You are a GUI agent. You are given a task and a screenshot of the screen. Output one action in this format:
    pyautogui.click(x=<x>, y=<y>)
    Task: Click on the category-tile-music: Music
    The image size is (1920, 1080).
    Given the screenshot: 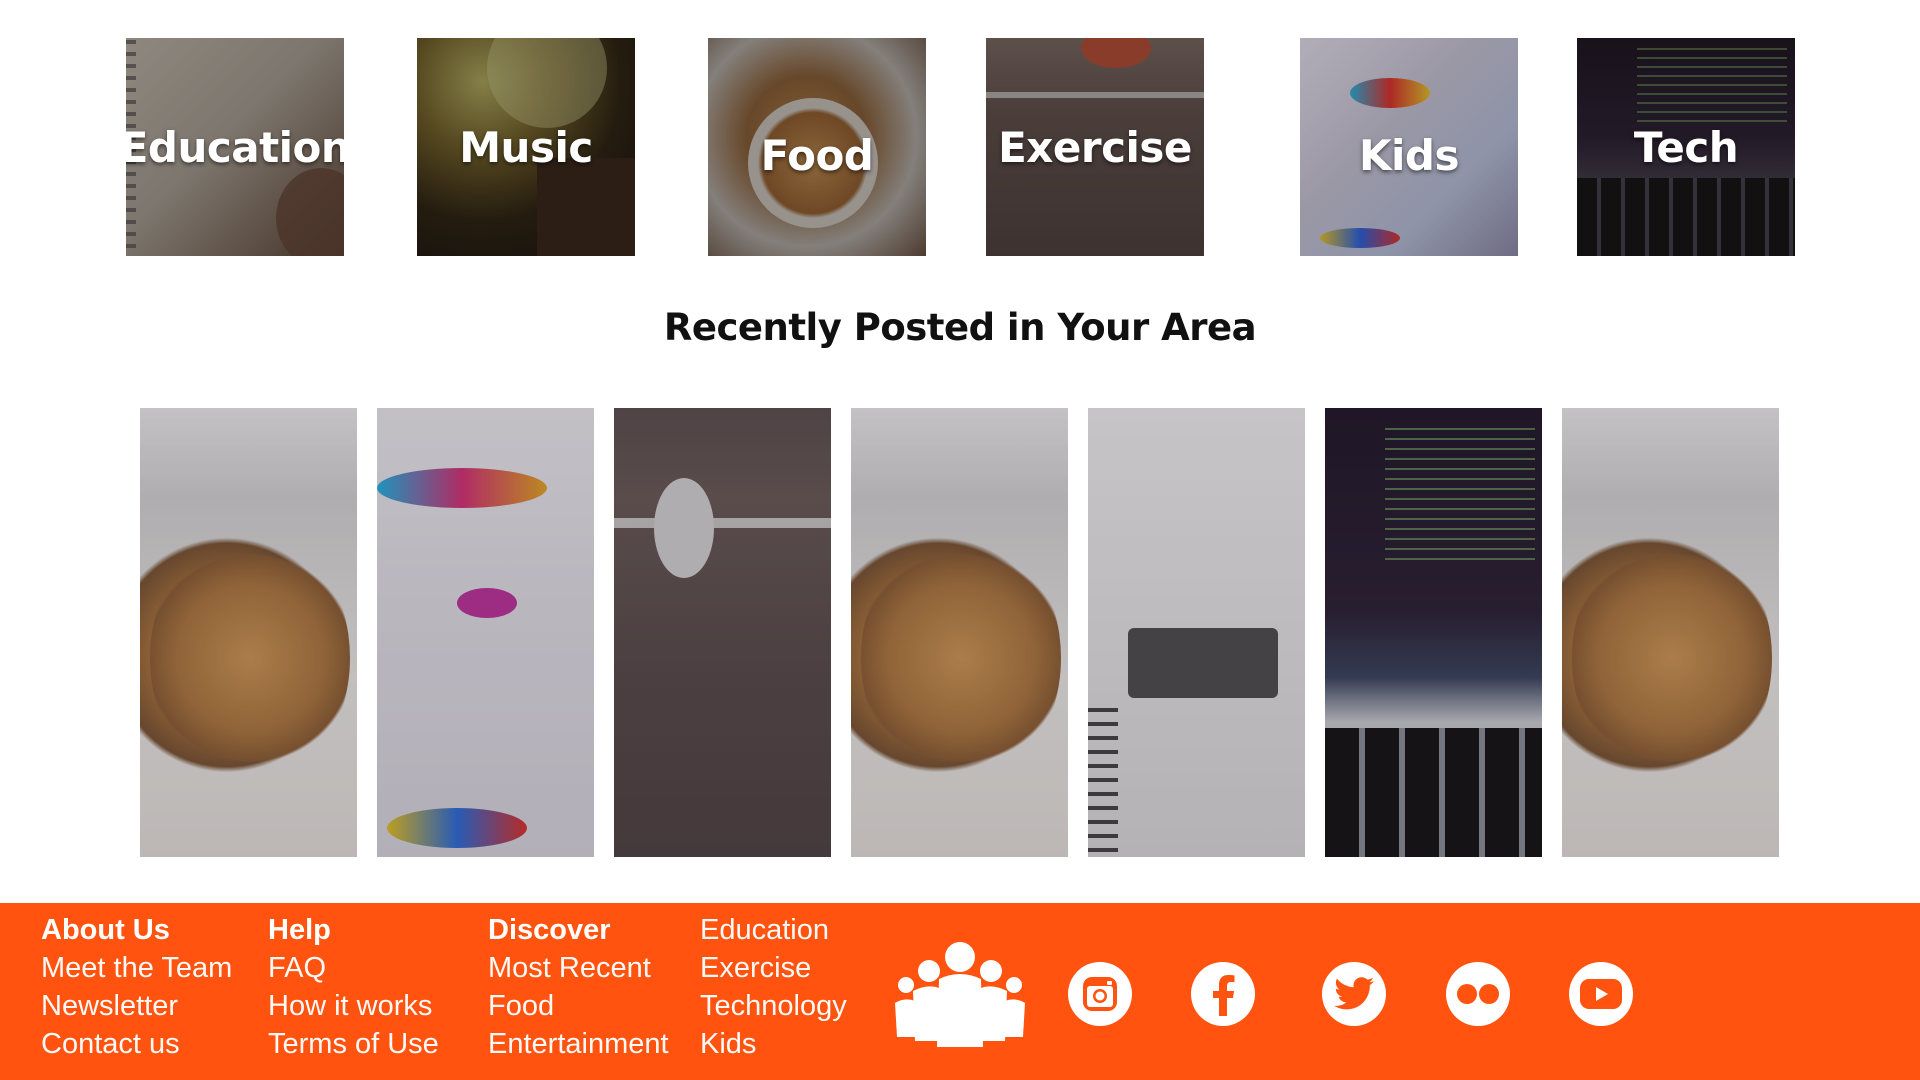 What is the action you would take?
    pyautogui.click(x=526, y=147)
    